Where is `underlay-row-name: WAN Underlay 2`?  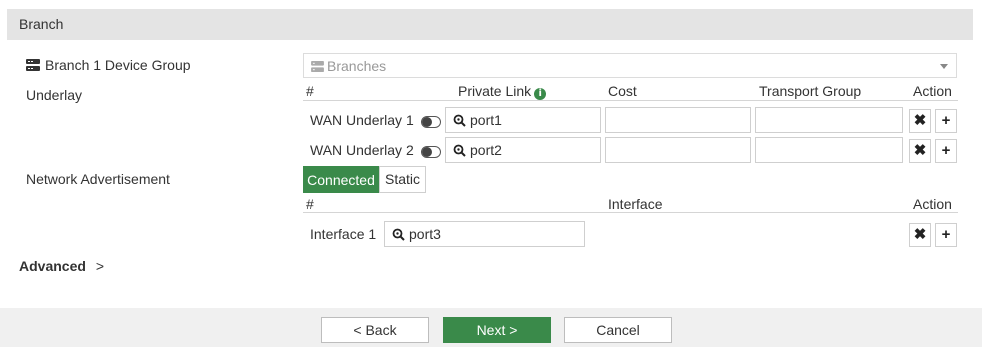 underlay-row-name: WAN Underlay 2 is located at coordinates (362, 150).